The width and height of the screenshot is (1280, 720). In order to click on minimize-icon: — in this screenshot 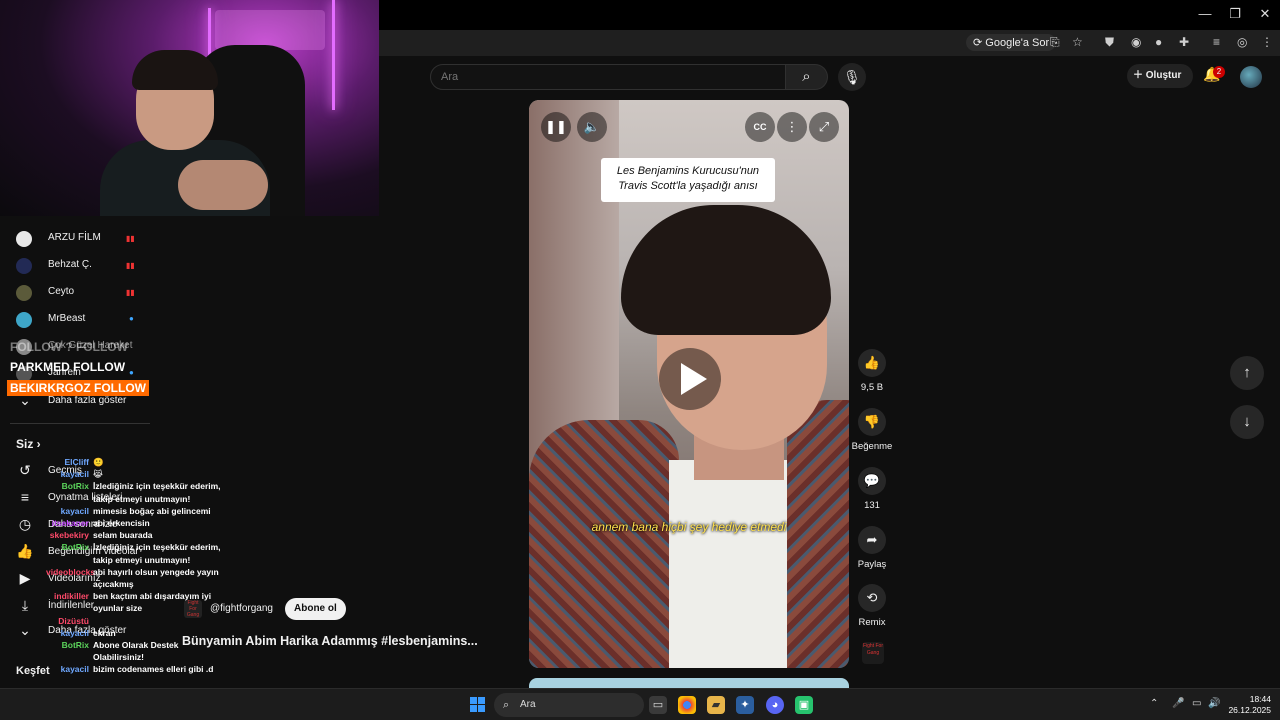, I will do `click(1205, 13)`.